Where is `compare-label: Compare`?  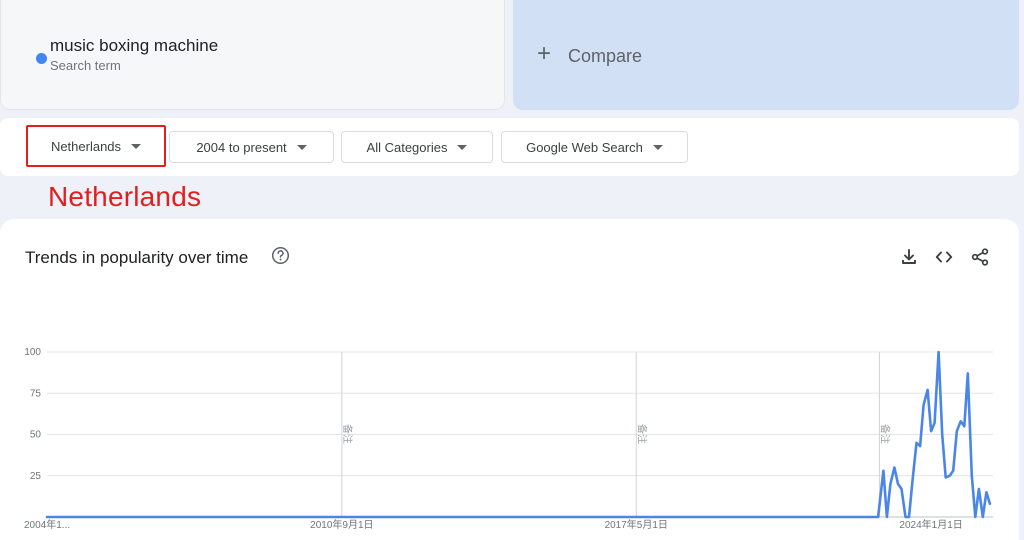
compare-label: Compare is located at coordinates (605, 56).